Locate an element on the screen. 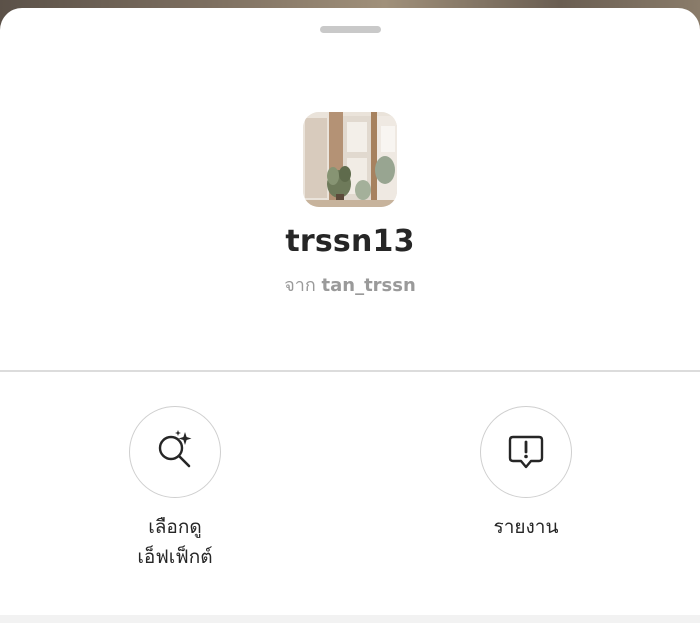  browse-effects-button: เลือกดู เอ็ฟเฟ็กต์ is located at coordinates (175, 489).